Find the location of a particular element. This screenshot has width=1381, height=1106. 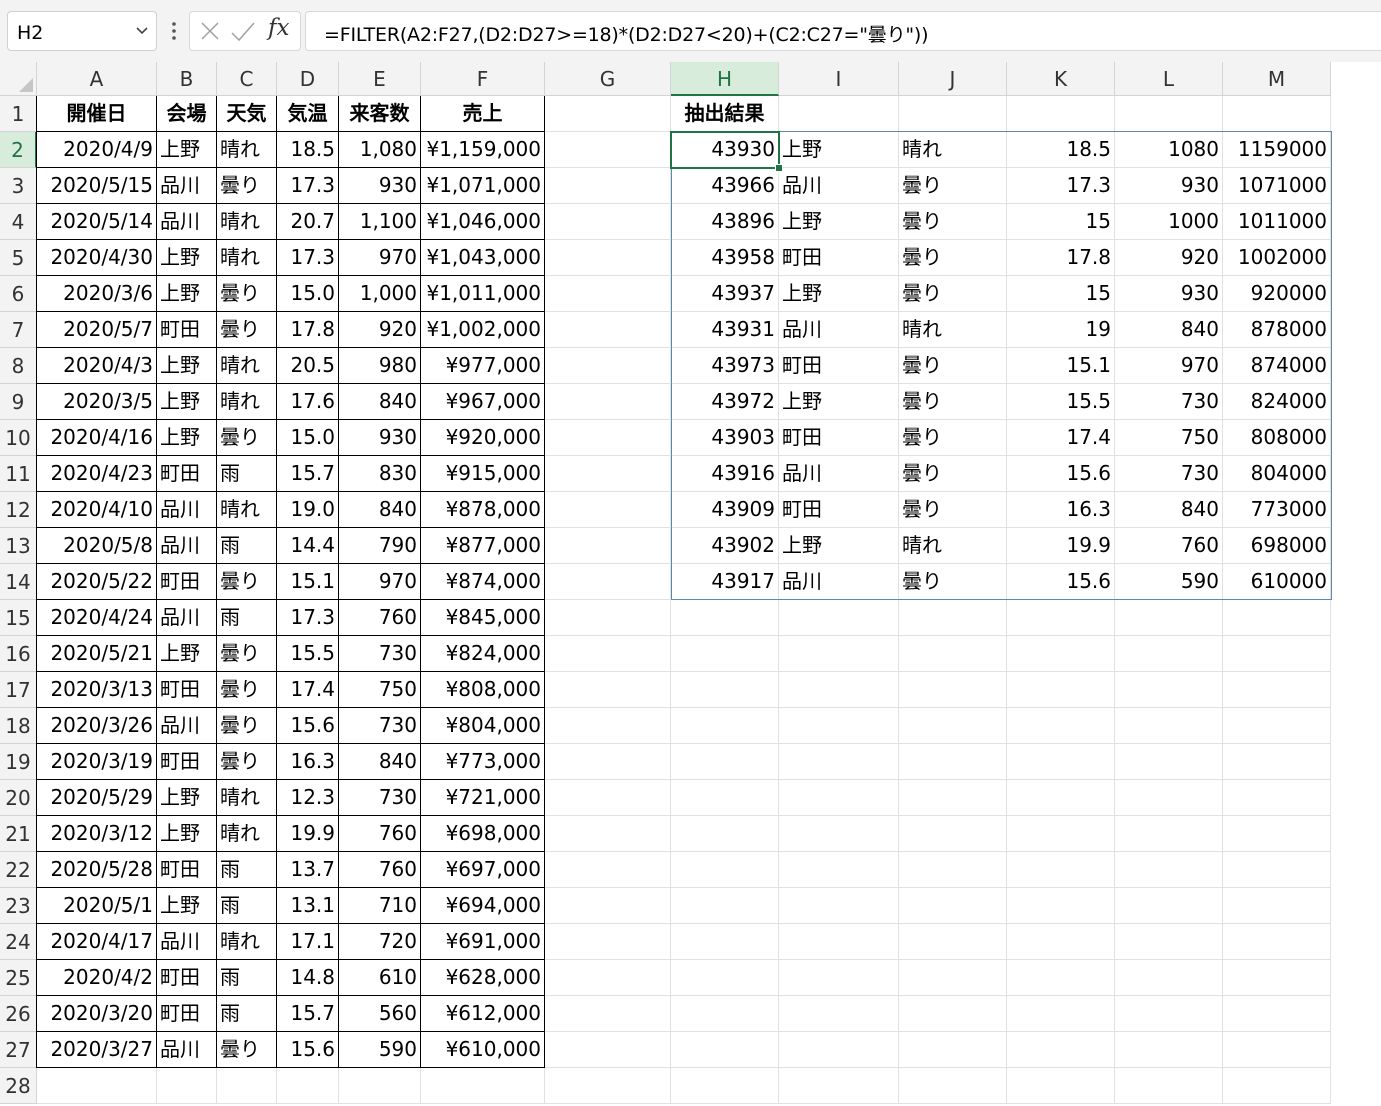

source-cell: ¥845,000 is located at coordinates (483, 618).